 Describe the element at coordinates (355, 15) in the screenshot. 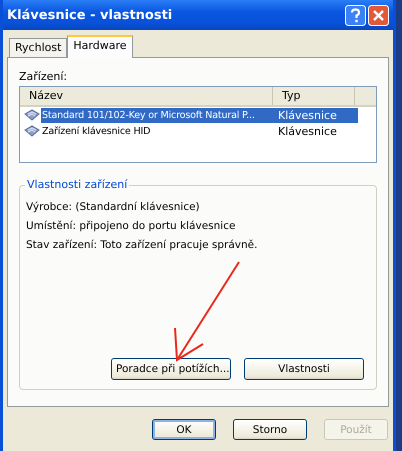

I see `help-icon` at that location.